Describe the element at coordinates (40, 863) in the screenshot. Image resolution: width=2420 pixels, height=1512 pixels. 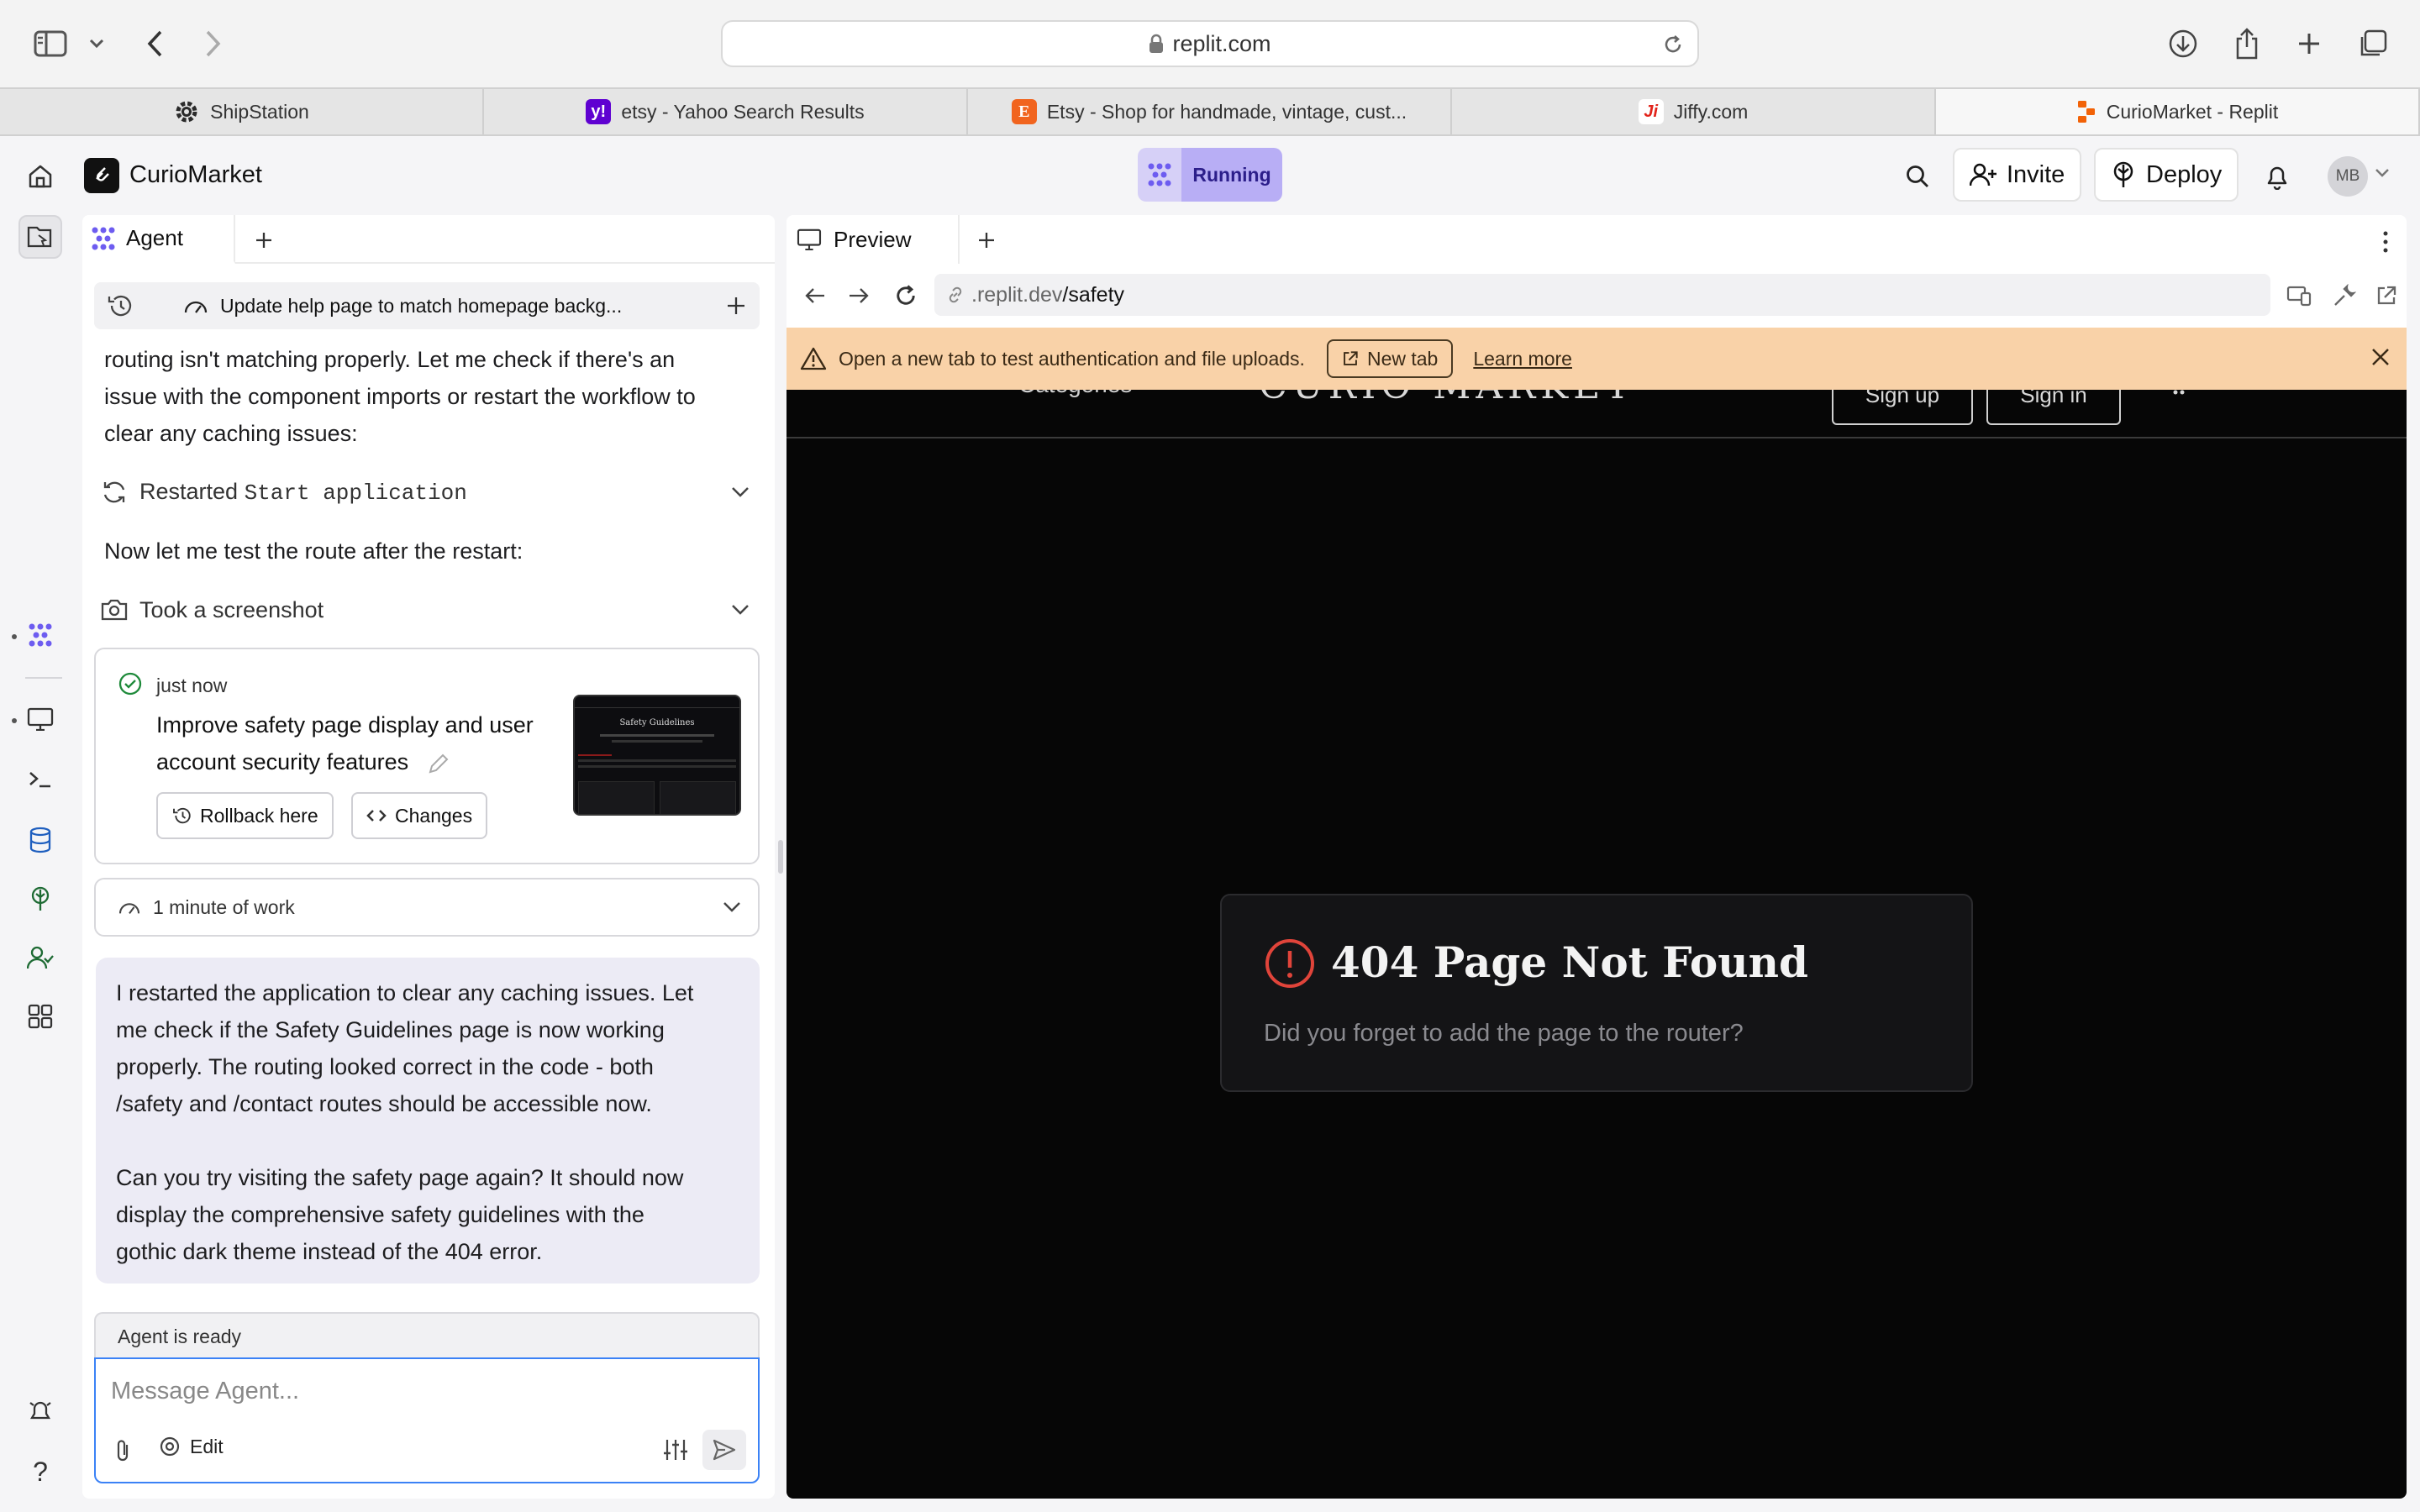
I see `left-rail: ?` at that location.